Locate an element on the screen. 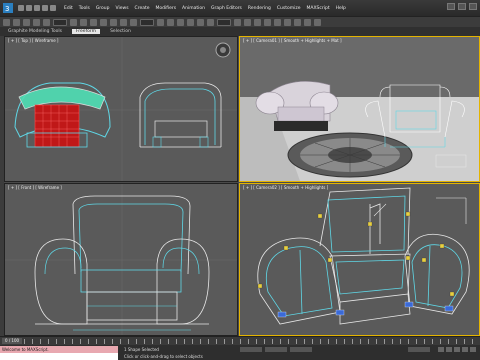 This screenshot has height=360, width=480. window-controls is located at coordinates (462, 6).